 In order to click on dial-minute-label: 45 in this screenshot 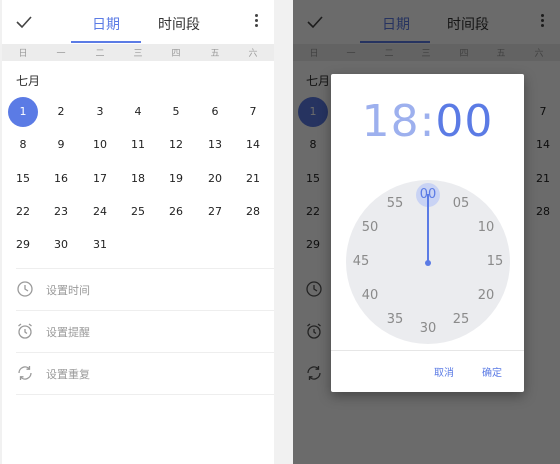, I will do `click(361, 261)`.